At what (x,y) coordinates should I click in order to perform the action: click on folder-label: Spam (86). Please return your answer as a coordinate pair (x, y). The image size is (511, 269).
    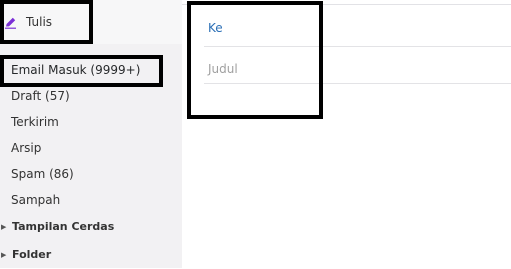
    Looking at the image, I should click on (42, 174).